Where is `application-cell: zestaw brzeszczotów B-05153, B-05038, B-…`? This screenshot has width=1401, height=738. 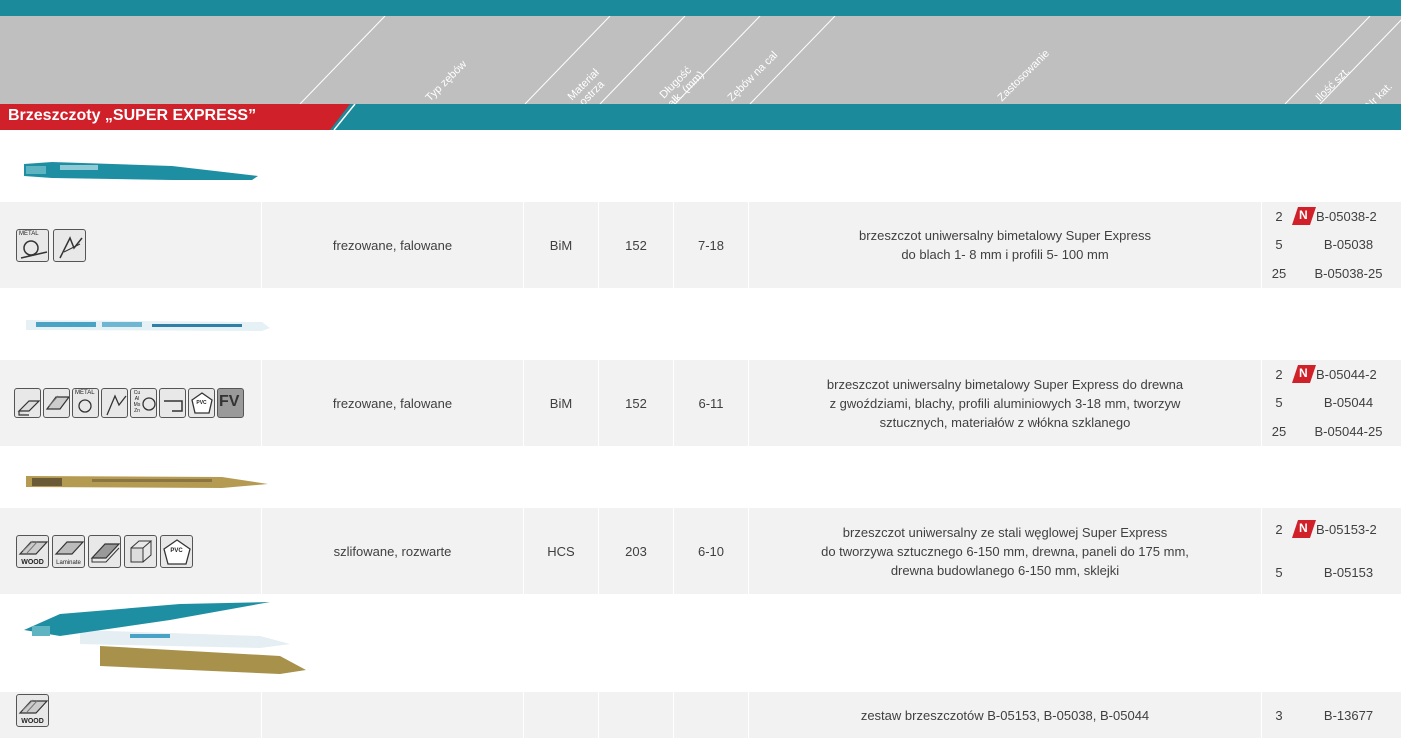 application-cell: zestaw brzeszczotów B-05153, B-05038, B-… is located at coordinates (1005, 715).